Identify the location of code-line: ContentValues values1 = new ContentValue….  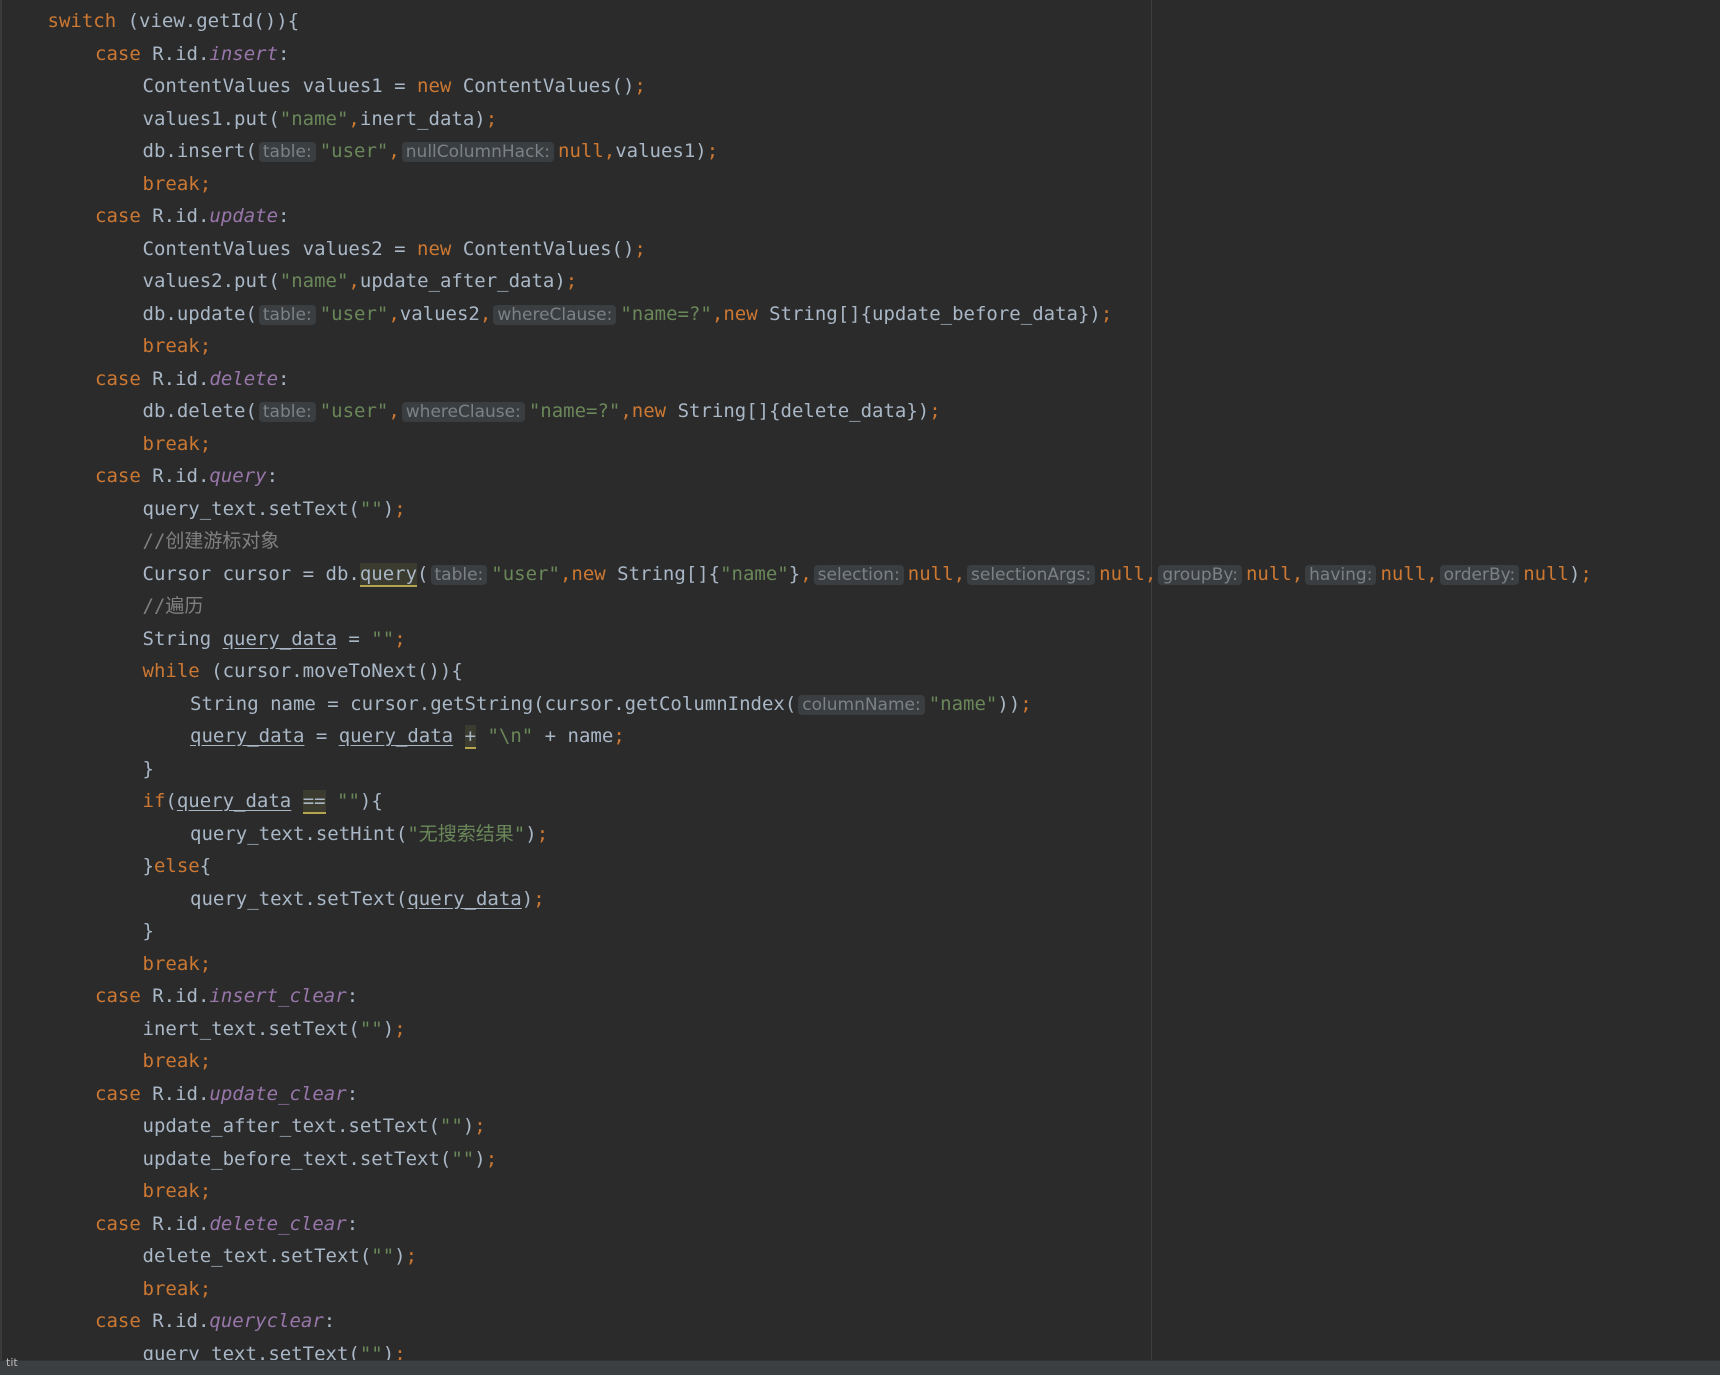
(394, 86).